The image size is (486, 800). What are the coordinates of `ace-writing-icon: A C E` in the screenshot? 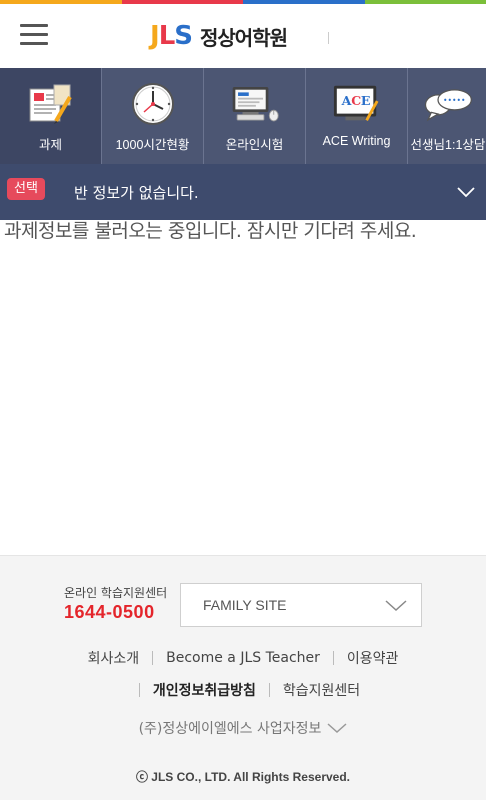 It's located at (357, 104).